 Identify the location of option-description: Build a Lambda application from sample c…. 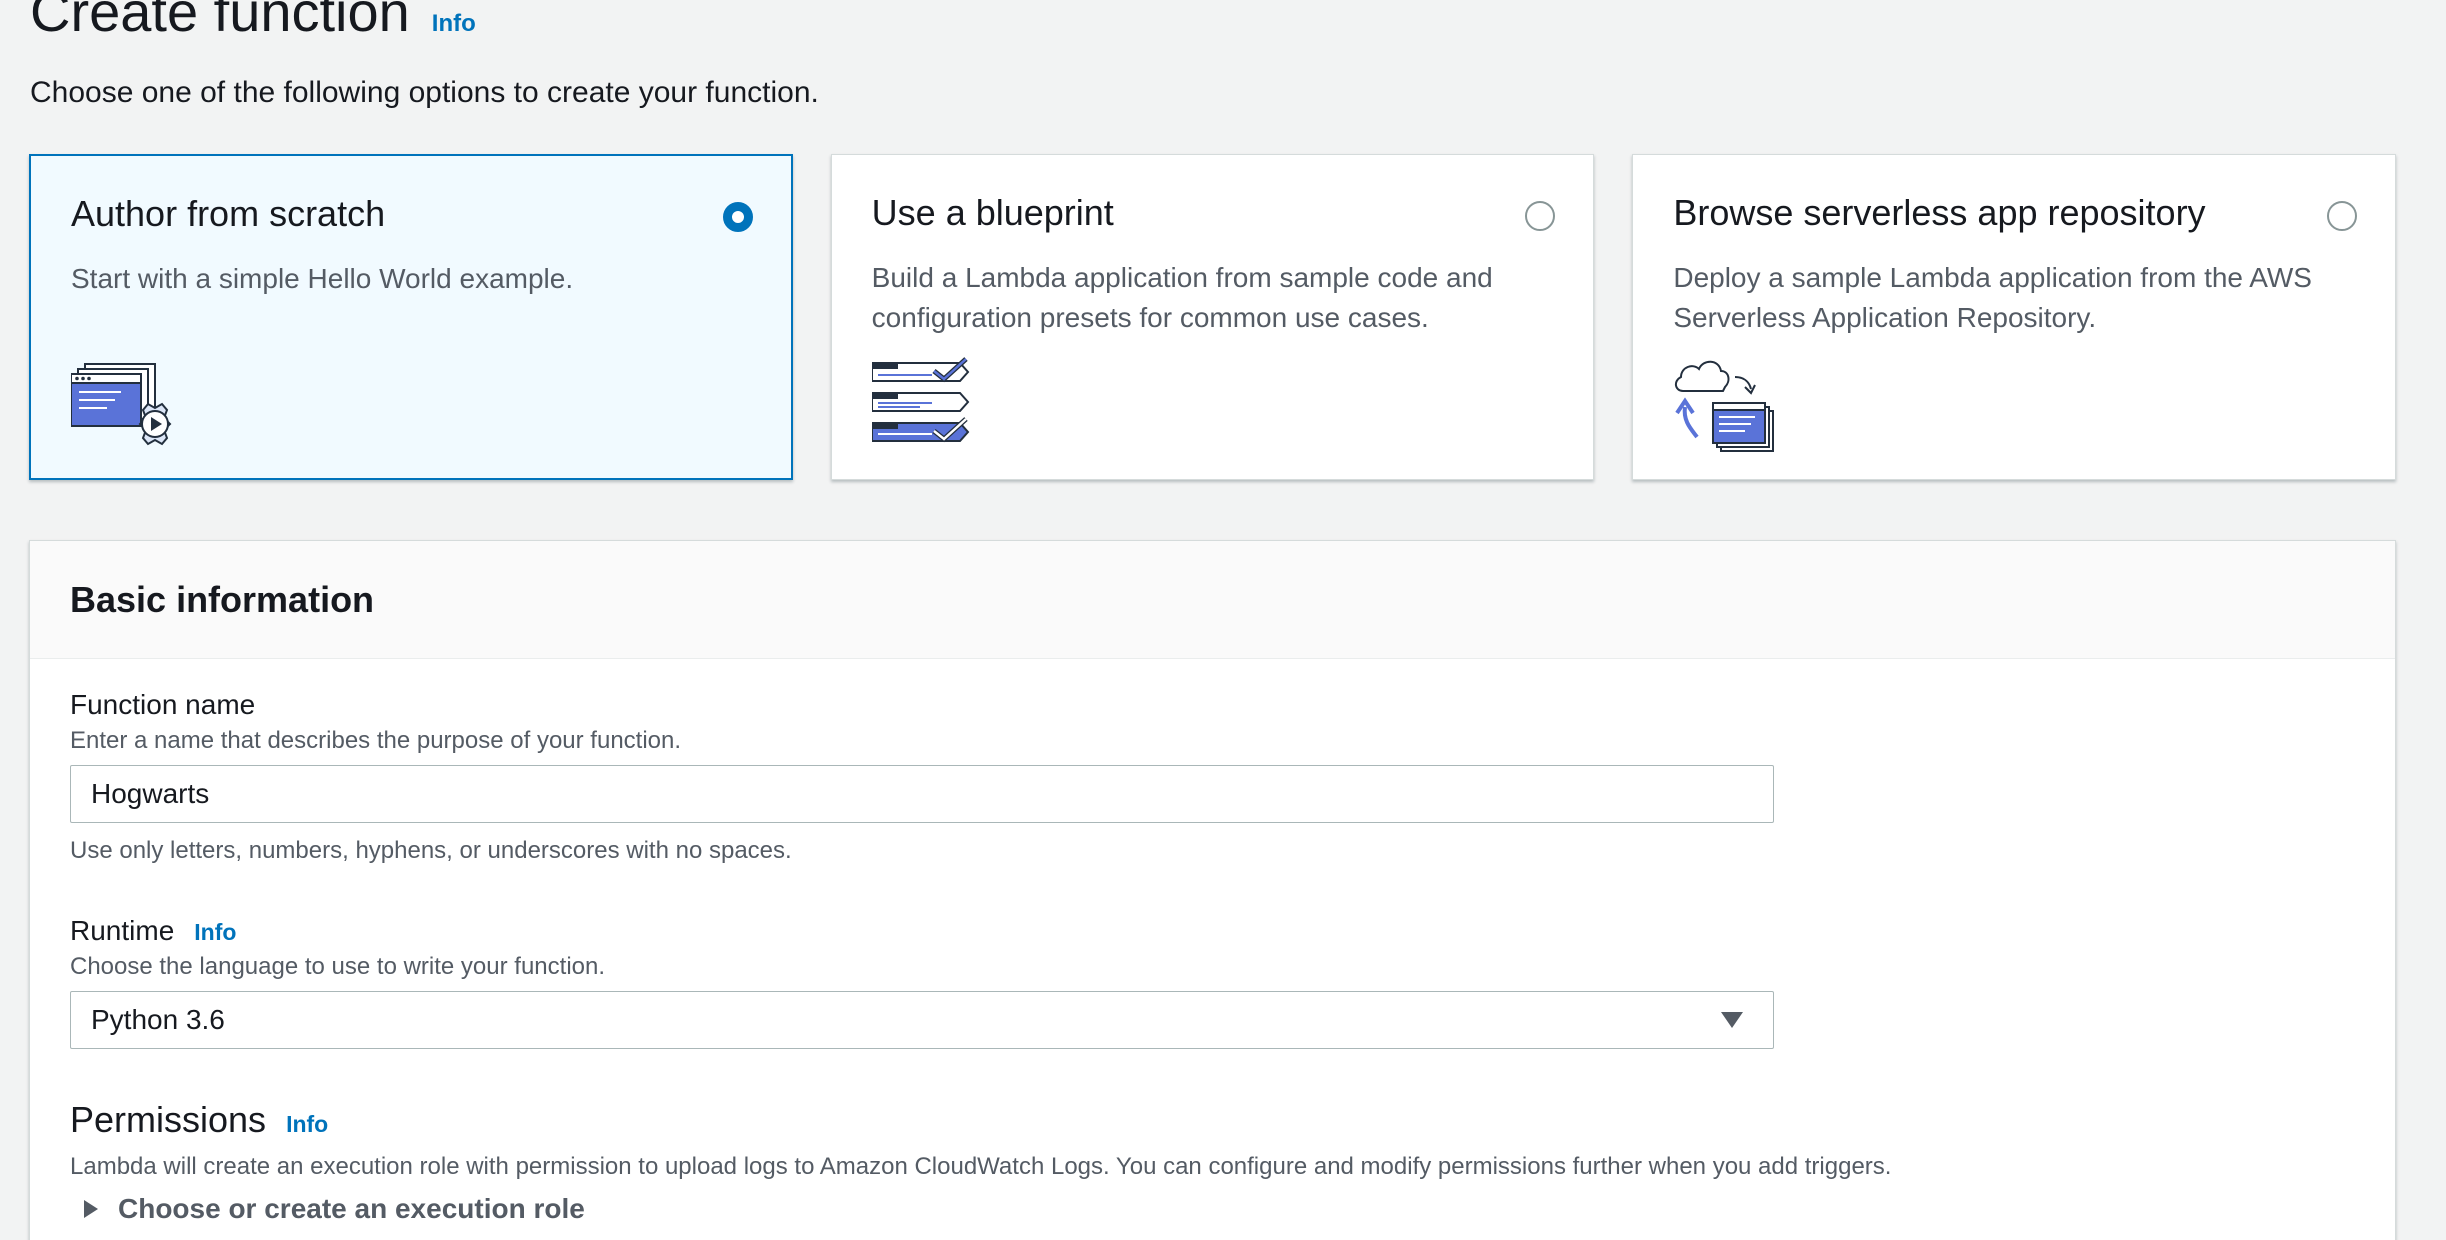
(1182, 298).